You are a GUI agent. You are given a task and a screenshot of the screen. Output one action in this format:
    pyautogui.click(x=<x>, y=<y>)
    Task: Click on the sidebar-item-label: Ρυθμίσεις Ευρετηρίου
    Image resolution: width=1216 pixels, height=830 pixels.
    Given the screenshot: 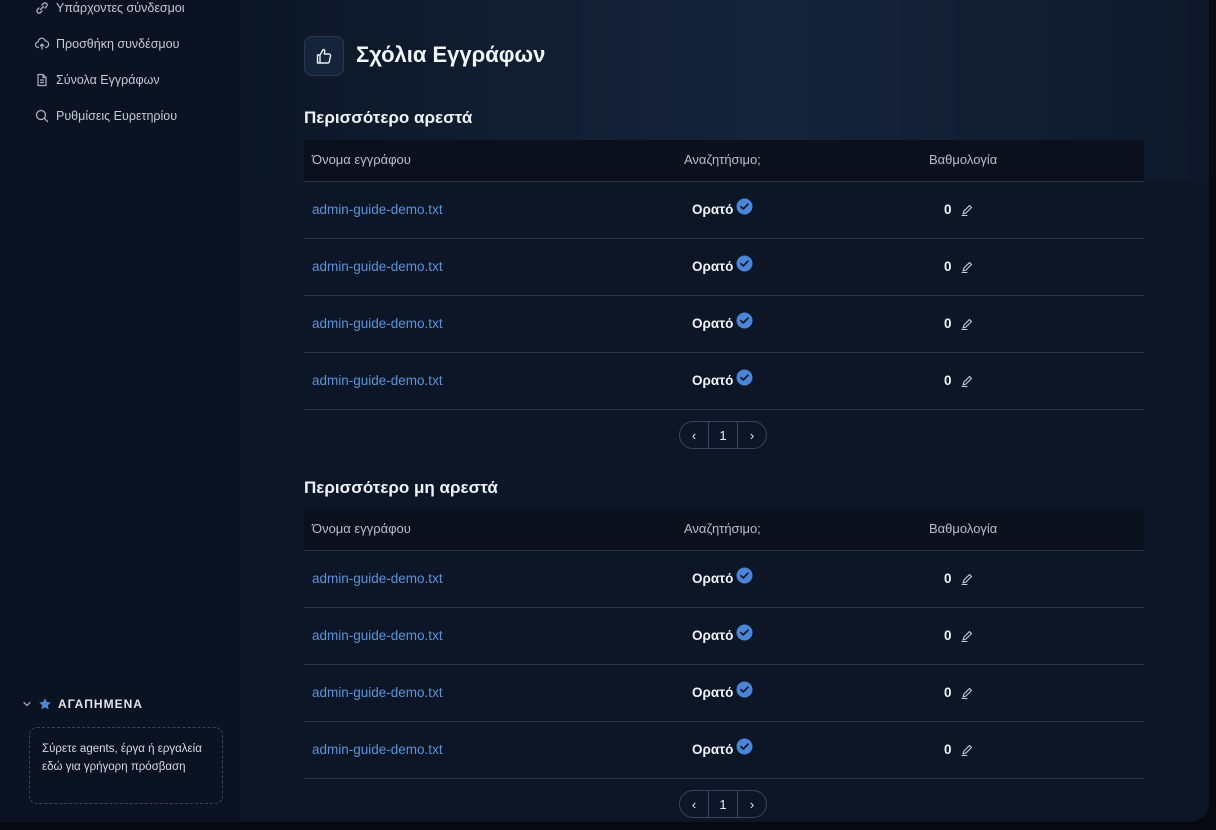 What is the action you would take?
    pyautogui.click(x=117, y=116)
    